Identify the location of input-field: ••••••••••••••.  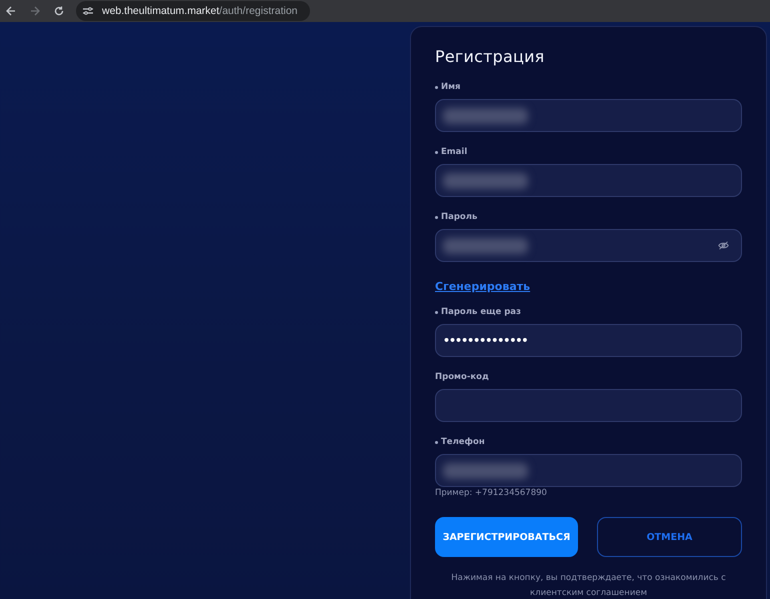
(588, 340).